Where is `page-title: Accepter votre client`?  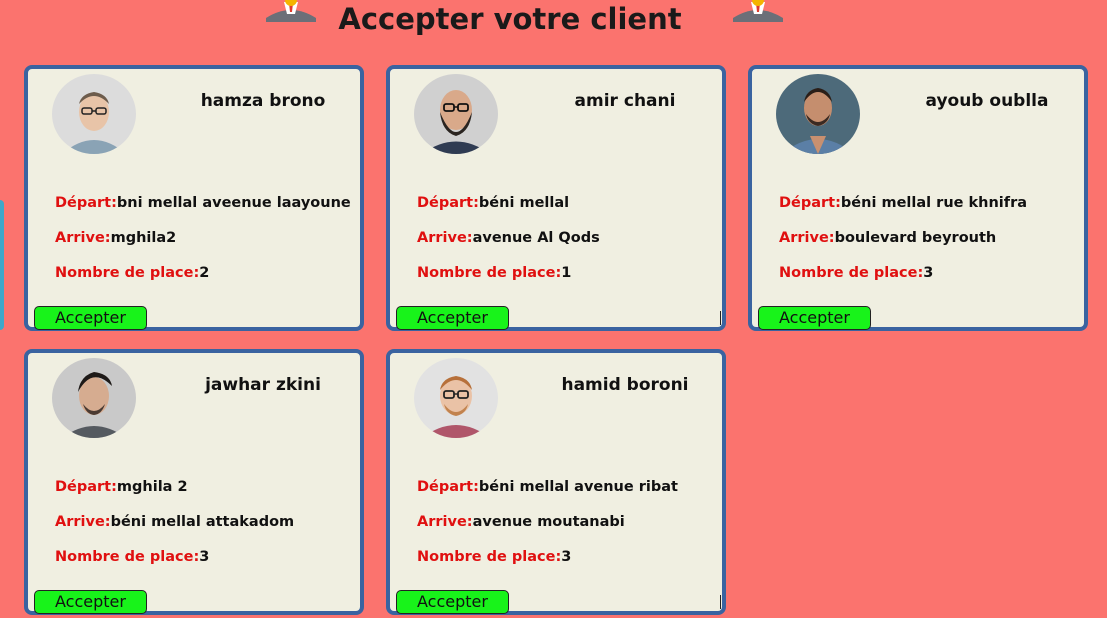
page-title: Accepter votre client is located at coordinates (510, 19).